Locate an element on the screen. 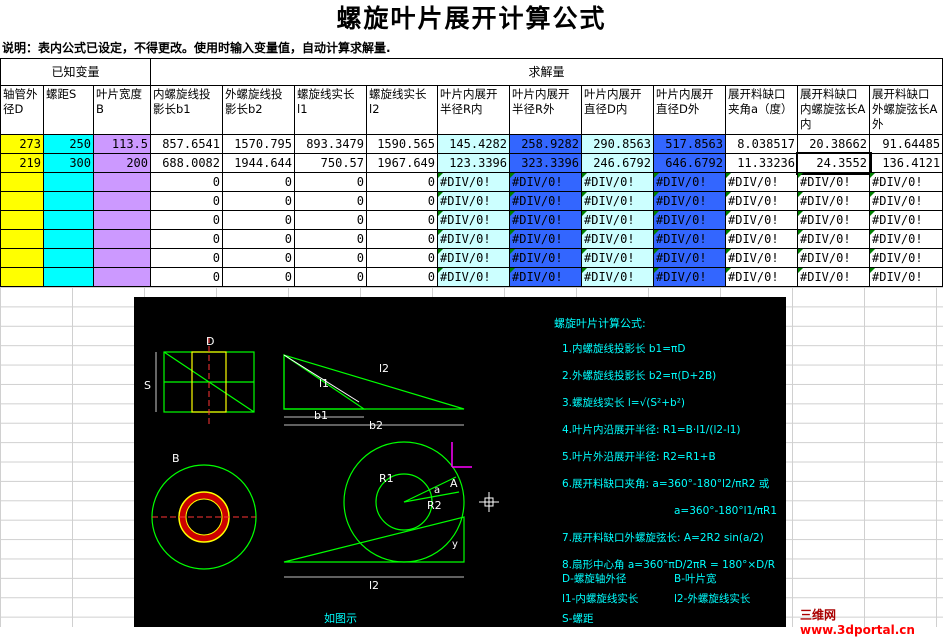 This screenshot has height=637, width=943. column-header: 展开料缺口夹角a（度） is located at coordinates (761, 110).